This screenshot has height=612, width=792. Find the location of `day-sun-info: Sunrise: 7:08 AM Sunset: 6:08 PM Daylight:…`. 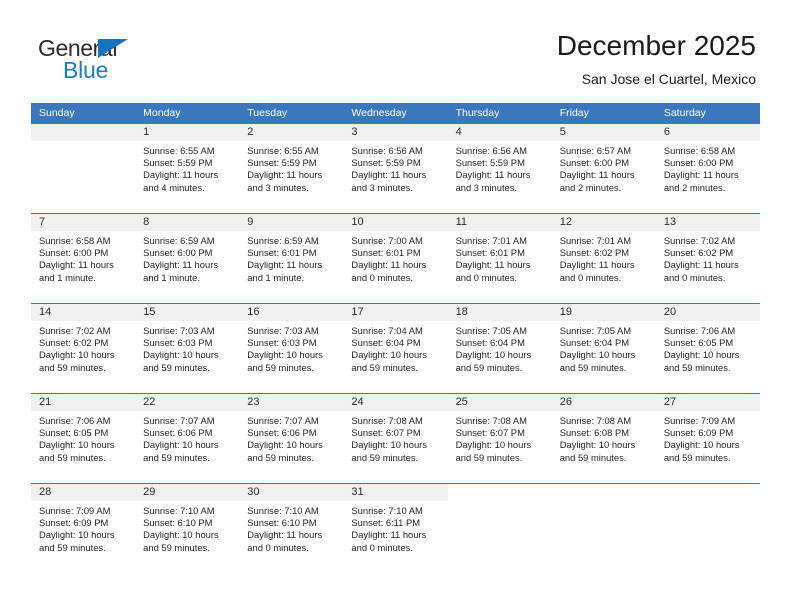

day-sun-info: Sunrise: 7:08 AM Sunset: 6:08 PM Daylight:… is located at coordinates (604, 437).